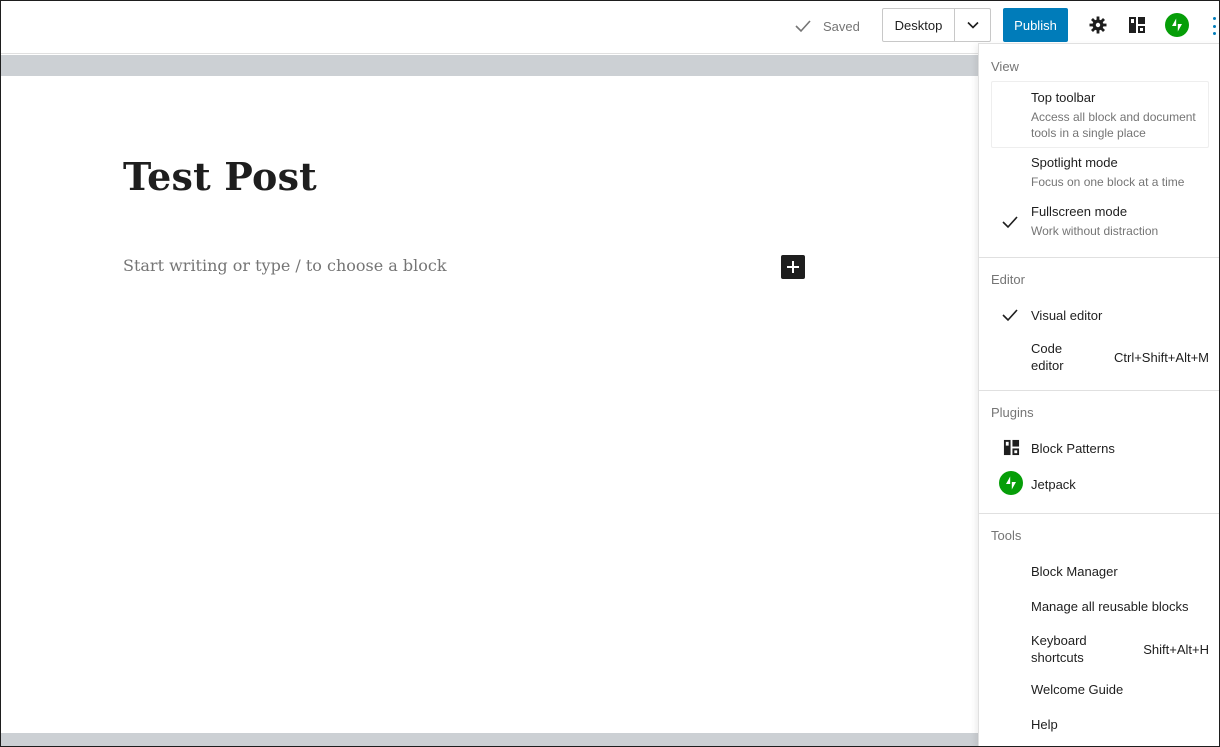 The image size is (1220, 747). I want to click on gear-icon, so click(1098, 25).